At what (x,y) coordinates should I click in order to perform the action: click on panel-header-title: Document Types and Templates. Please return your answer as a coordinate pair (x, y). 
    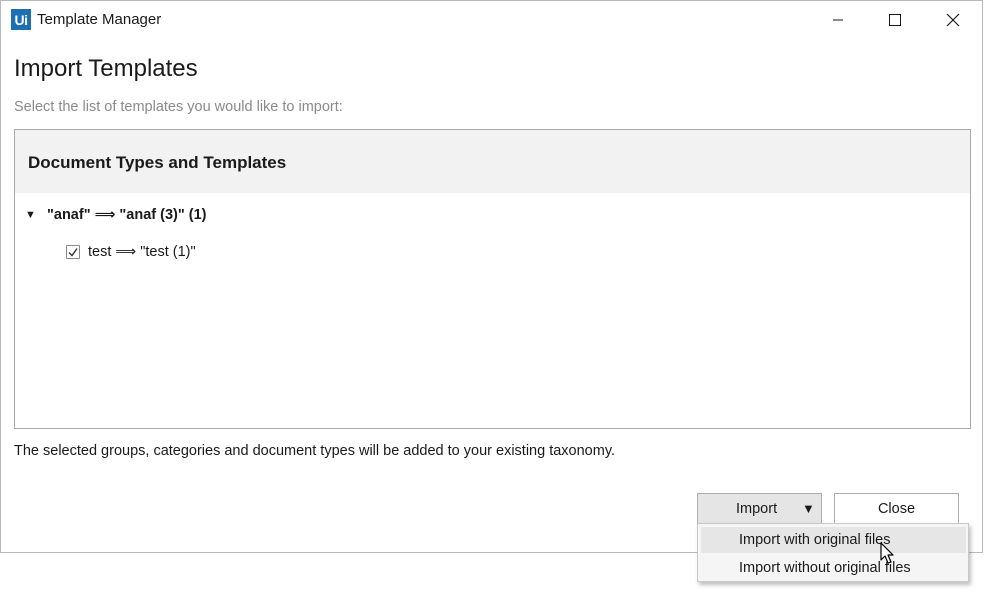
    Looking at the image, I should click on (157, 162).